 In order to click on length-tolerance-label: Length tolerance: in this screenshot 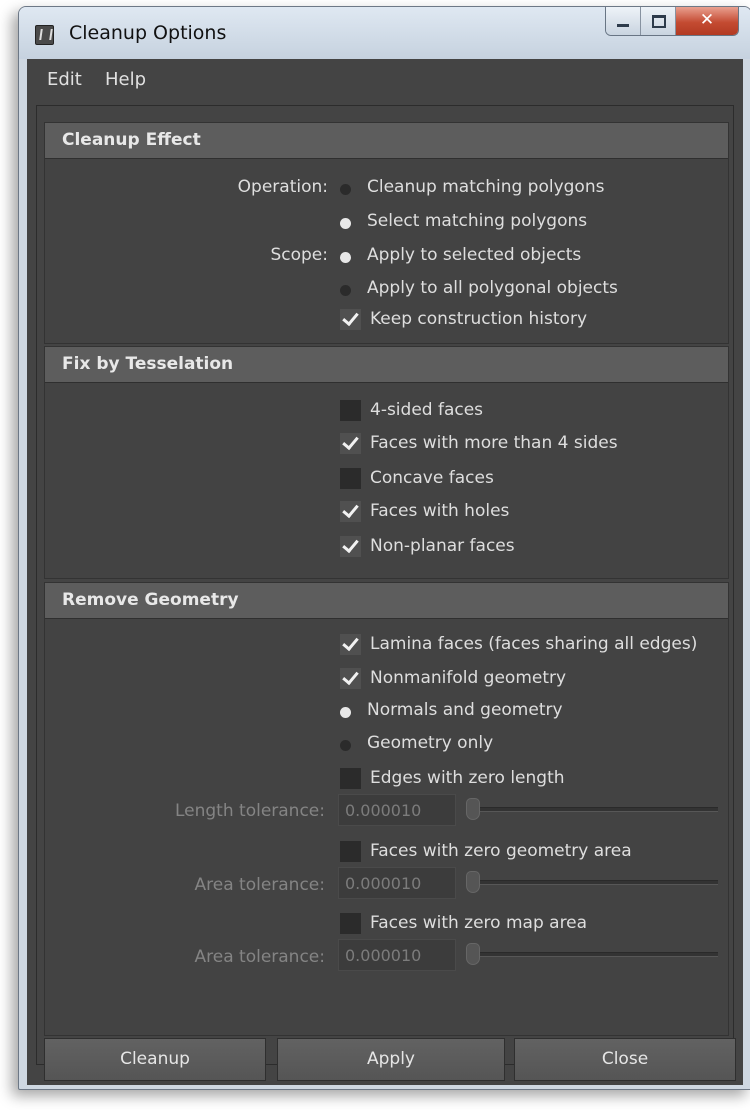, I will do `click(249, 811)`.